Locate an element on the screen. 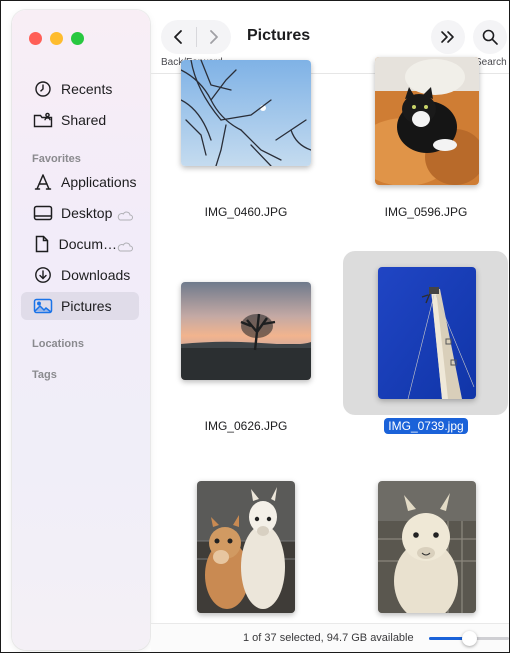 Image resolution: width=510 pixels, height=653 pixels. chevron-right-icon is located at coordinates (213, 37).